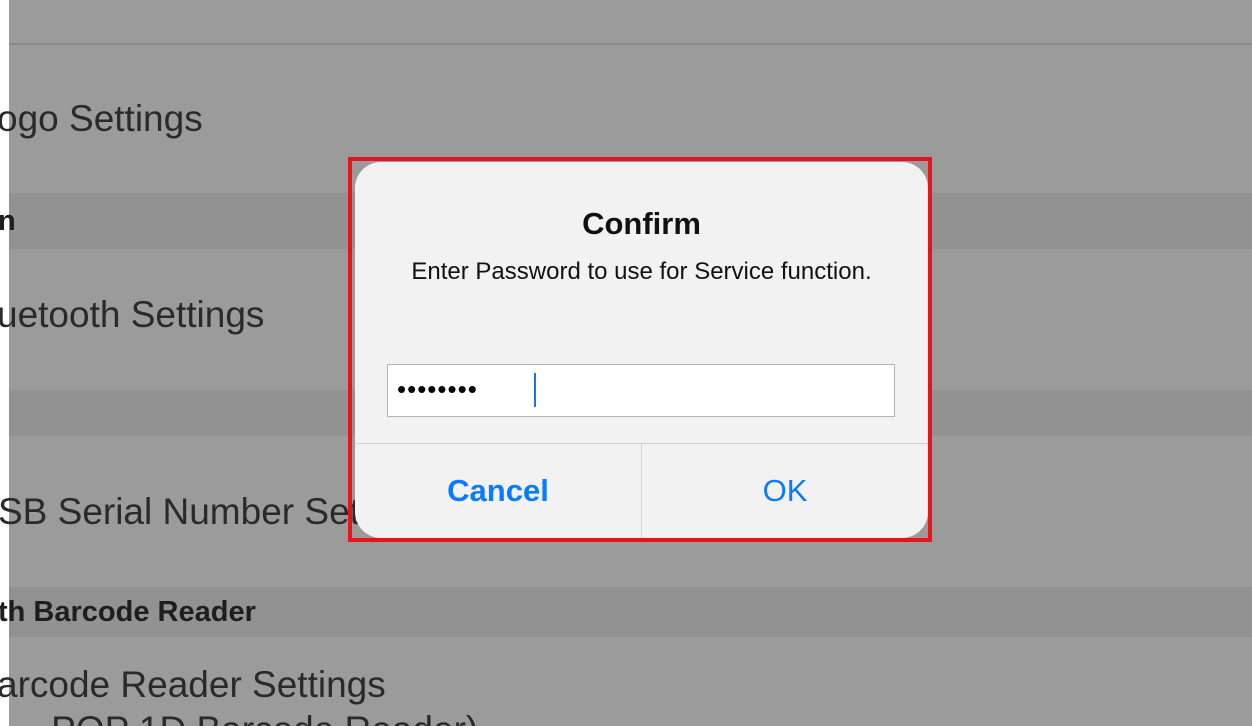 The image size is (1252, 726). I want to click on top-divider, so click(630, 44).